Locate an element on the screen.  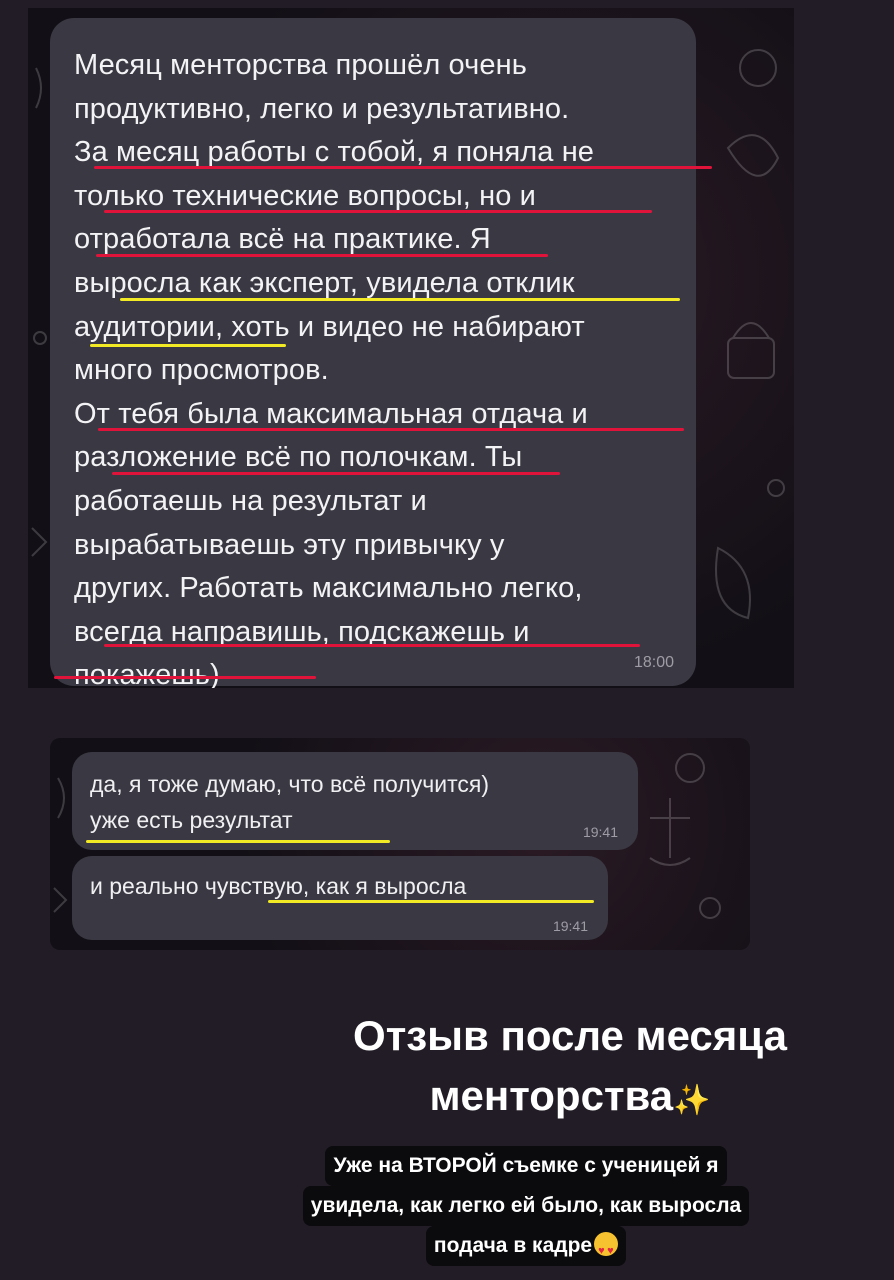
message-time: 18:00 is located at coordinates (653, 662).